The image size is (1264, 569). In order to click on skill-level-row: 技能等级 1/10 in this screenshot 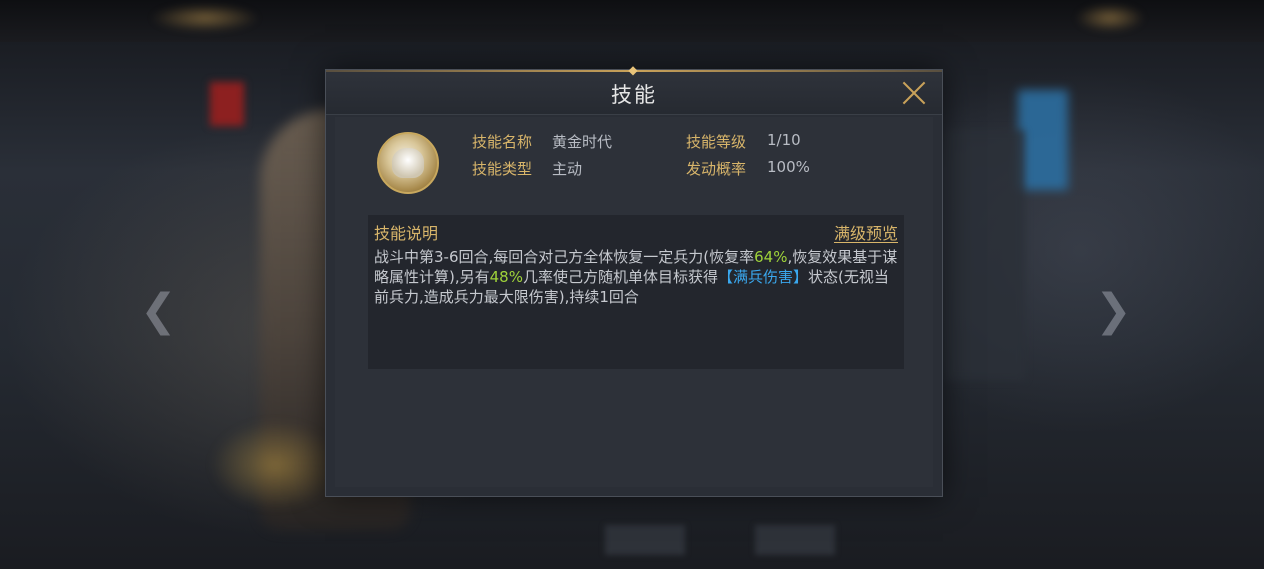, I will do `click(743, 141)`.